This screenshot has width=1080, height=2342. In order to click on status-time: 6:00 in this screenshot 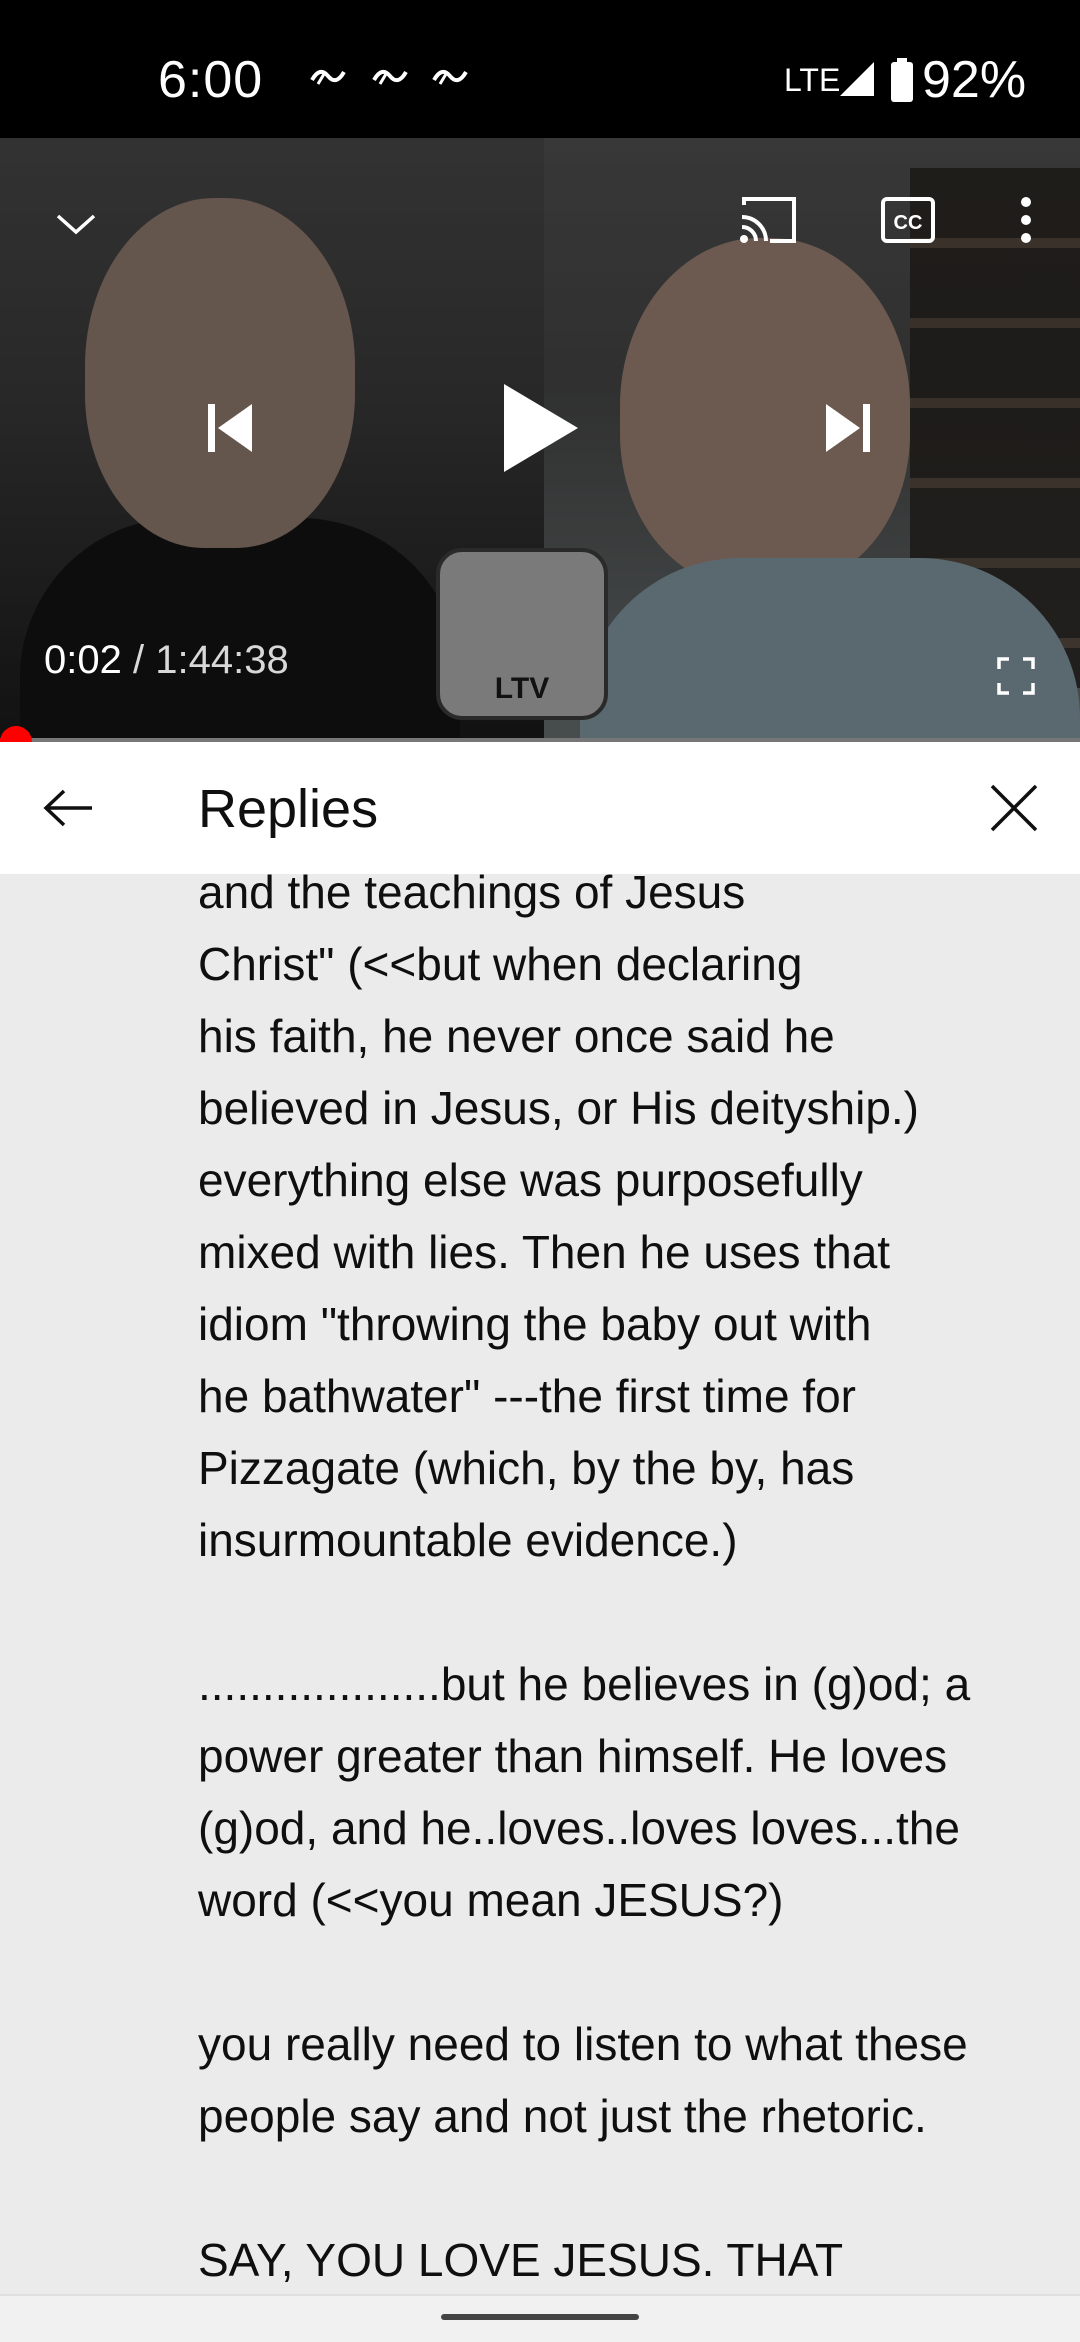, I will do `click(211, 80)`.